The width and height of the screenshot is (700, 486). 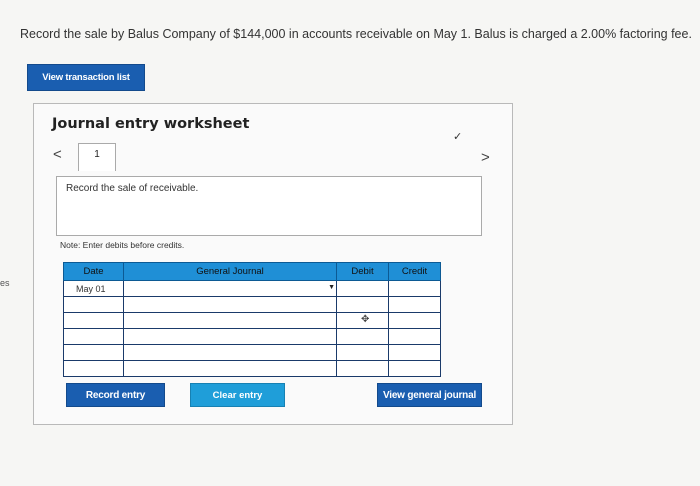 I want to click on table-row: ✥, so click(x=252, y=320).